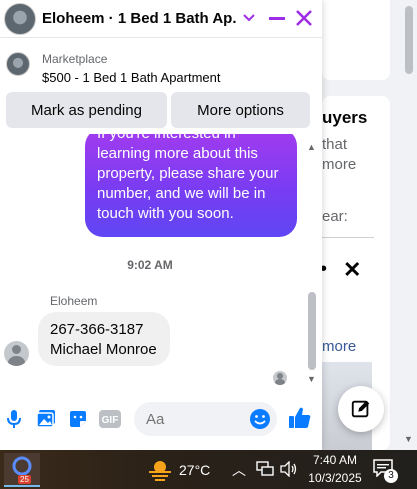  Describe the element at coordinates (345, 117) in the screenshot. I see `background-heading: uyers` at that location.